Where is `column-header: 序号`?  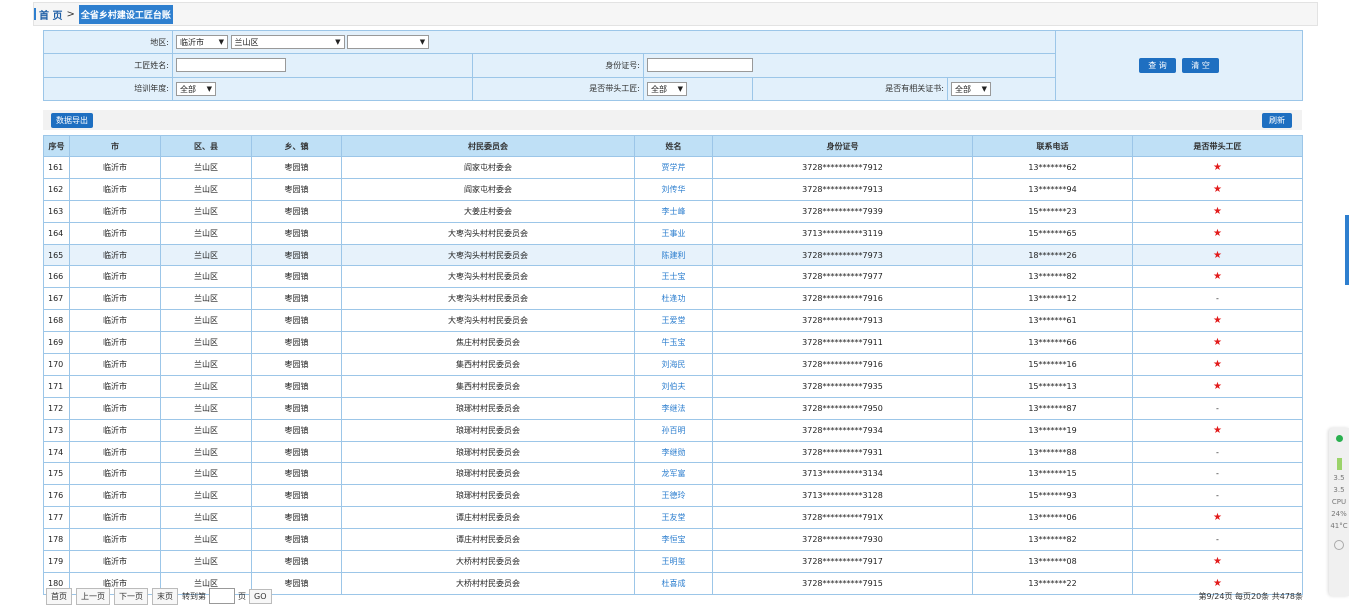
column-header: 序号 is located at coordinates (56, 146).